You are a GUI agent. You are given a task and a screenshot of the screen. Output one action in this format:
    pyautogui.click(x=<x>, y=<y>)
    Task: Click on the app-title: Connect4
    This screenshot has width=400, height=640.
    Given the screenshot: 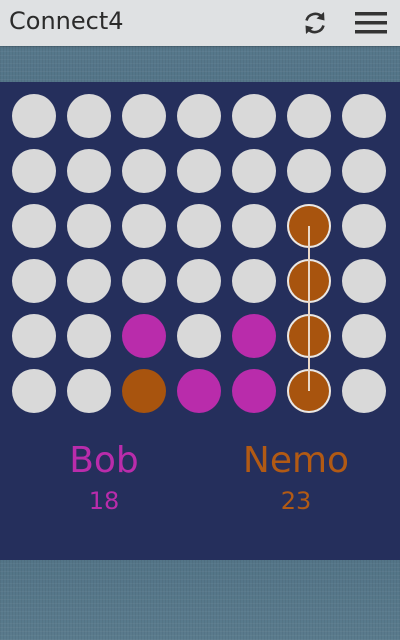 What is the action you would take?
    pyautogui.click(x=66, y=21)
    